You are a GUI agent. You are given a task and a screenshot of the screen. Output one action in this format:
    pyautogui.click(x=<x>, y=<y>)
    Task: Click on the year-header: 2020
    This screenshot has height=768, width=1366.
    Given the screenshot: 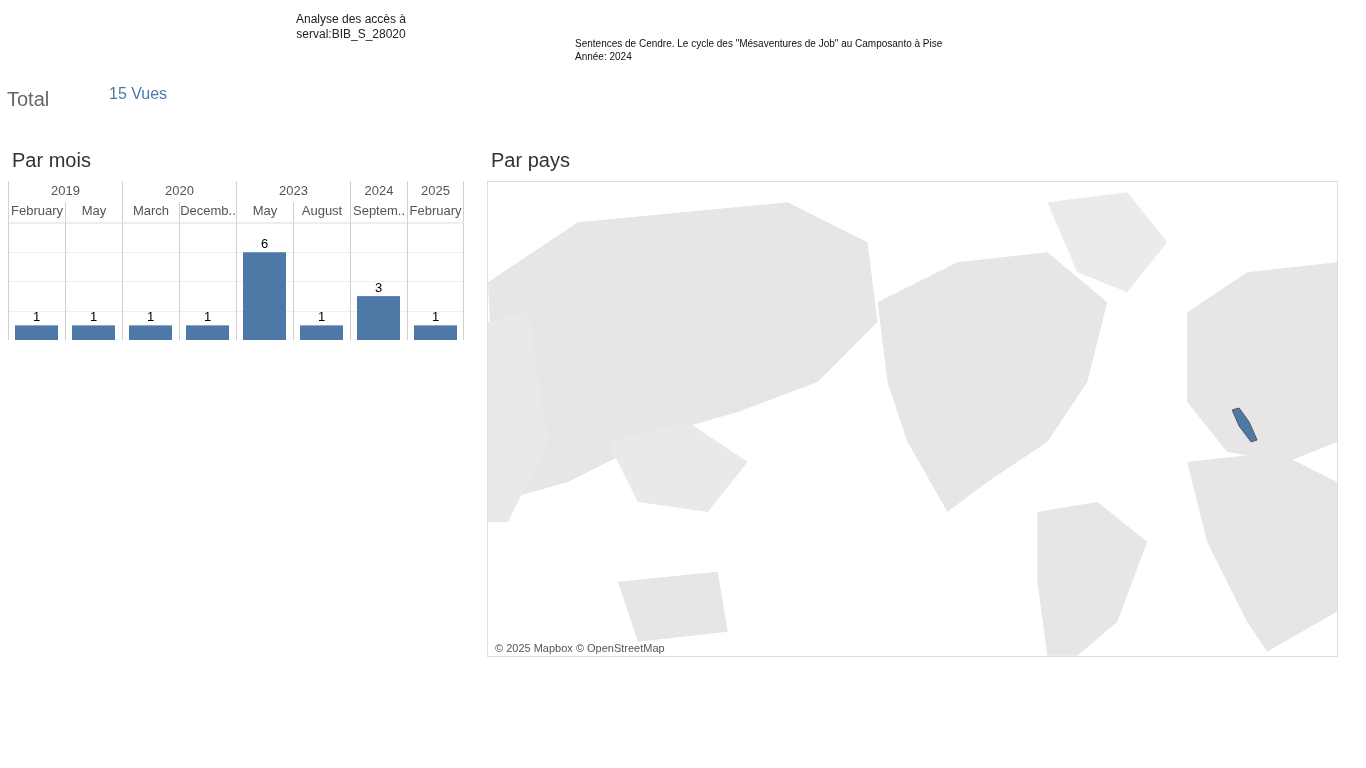 What is the action you would take?
    pyautogui.click(x=179, y=191)
    